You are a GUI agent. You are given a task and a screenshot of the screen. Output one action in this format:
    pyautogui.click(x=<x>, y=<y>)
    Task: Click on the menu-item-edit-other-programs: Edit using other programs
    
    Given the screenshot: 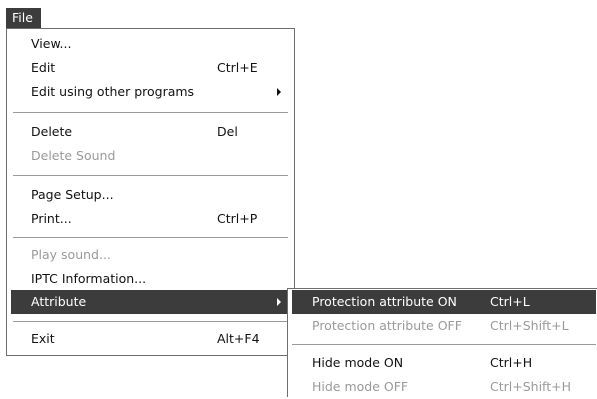 What is the action you would take?
    pyautogui.click(x=150, y=92)
    